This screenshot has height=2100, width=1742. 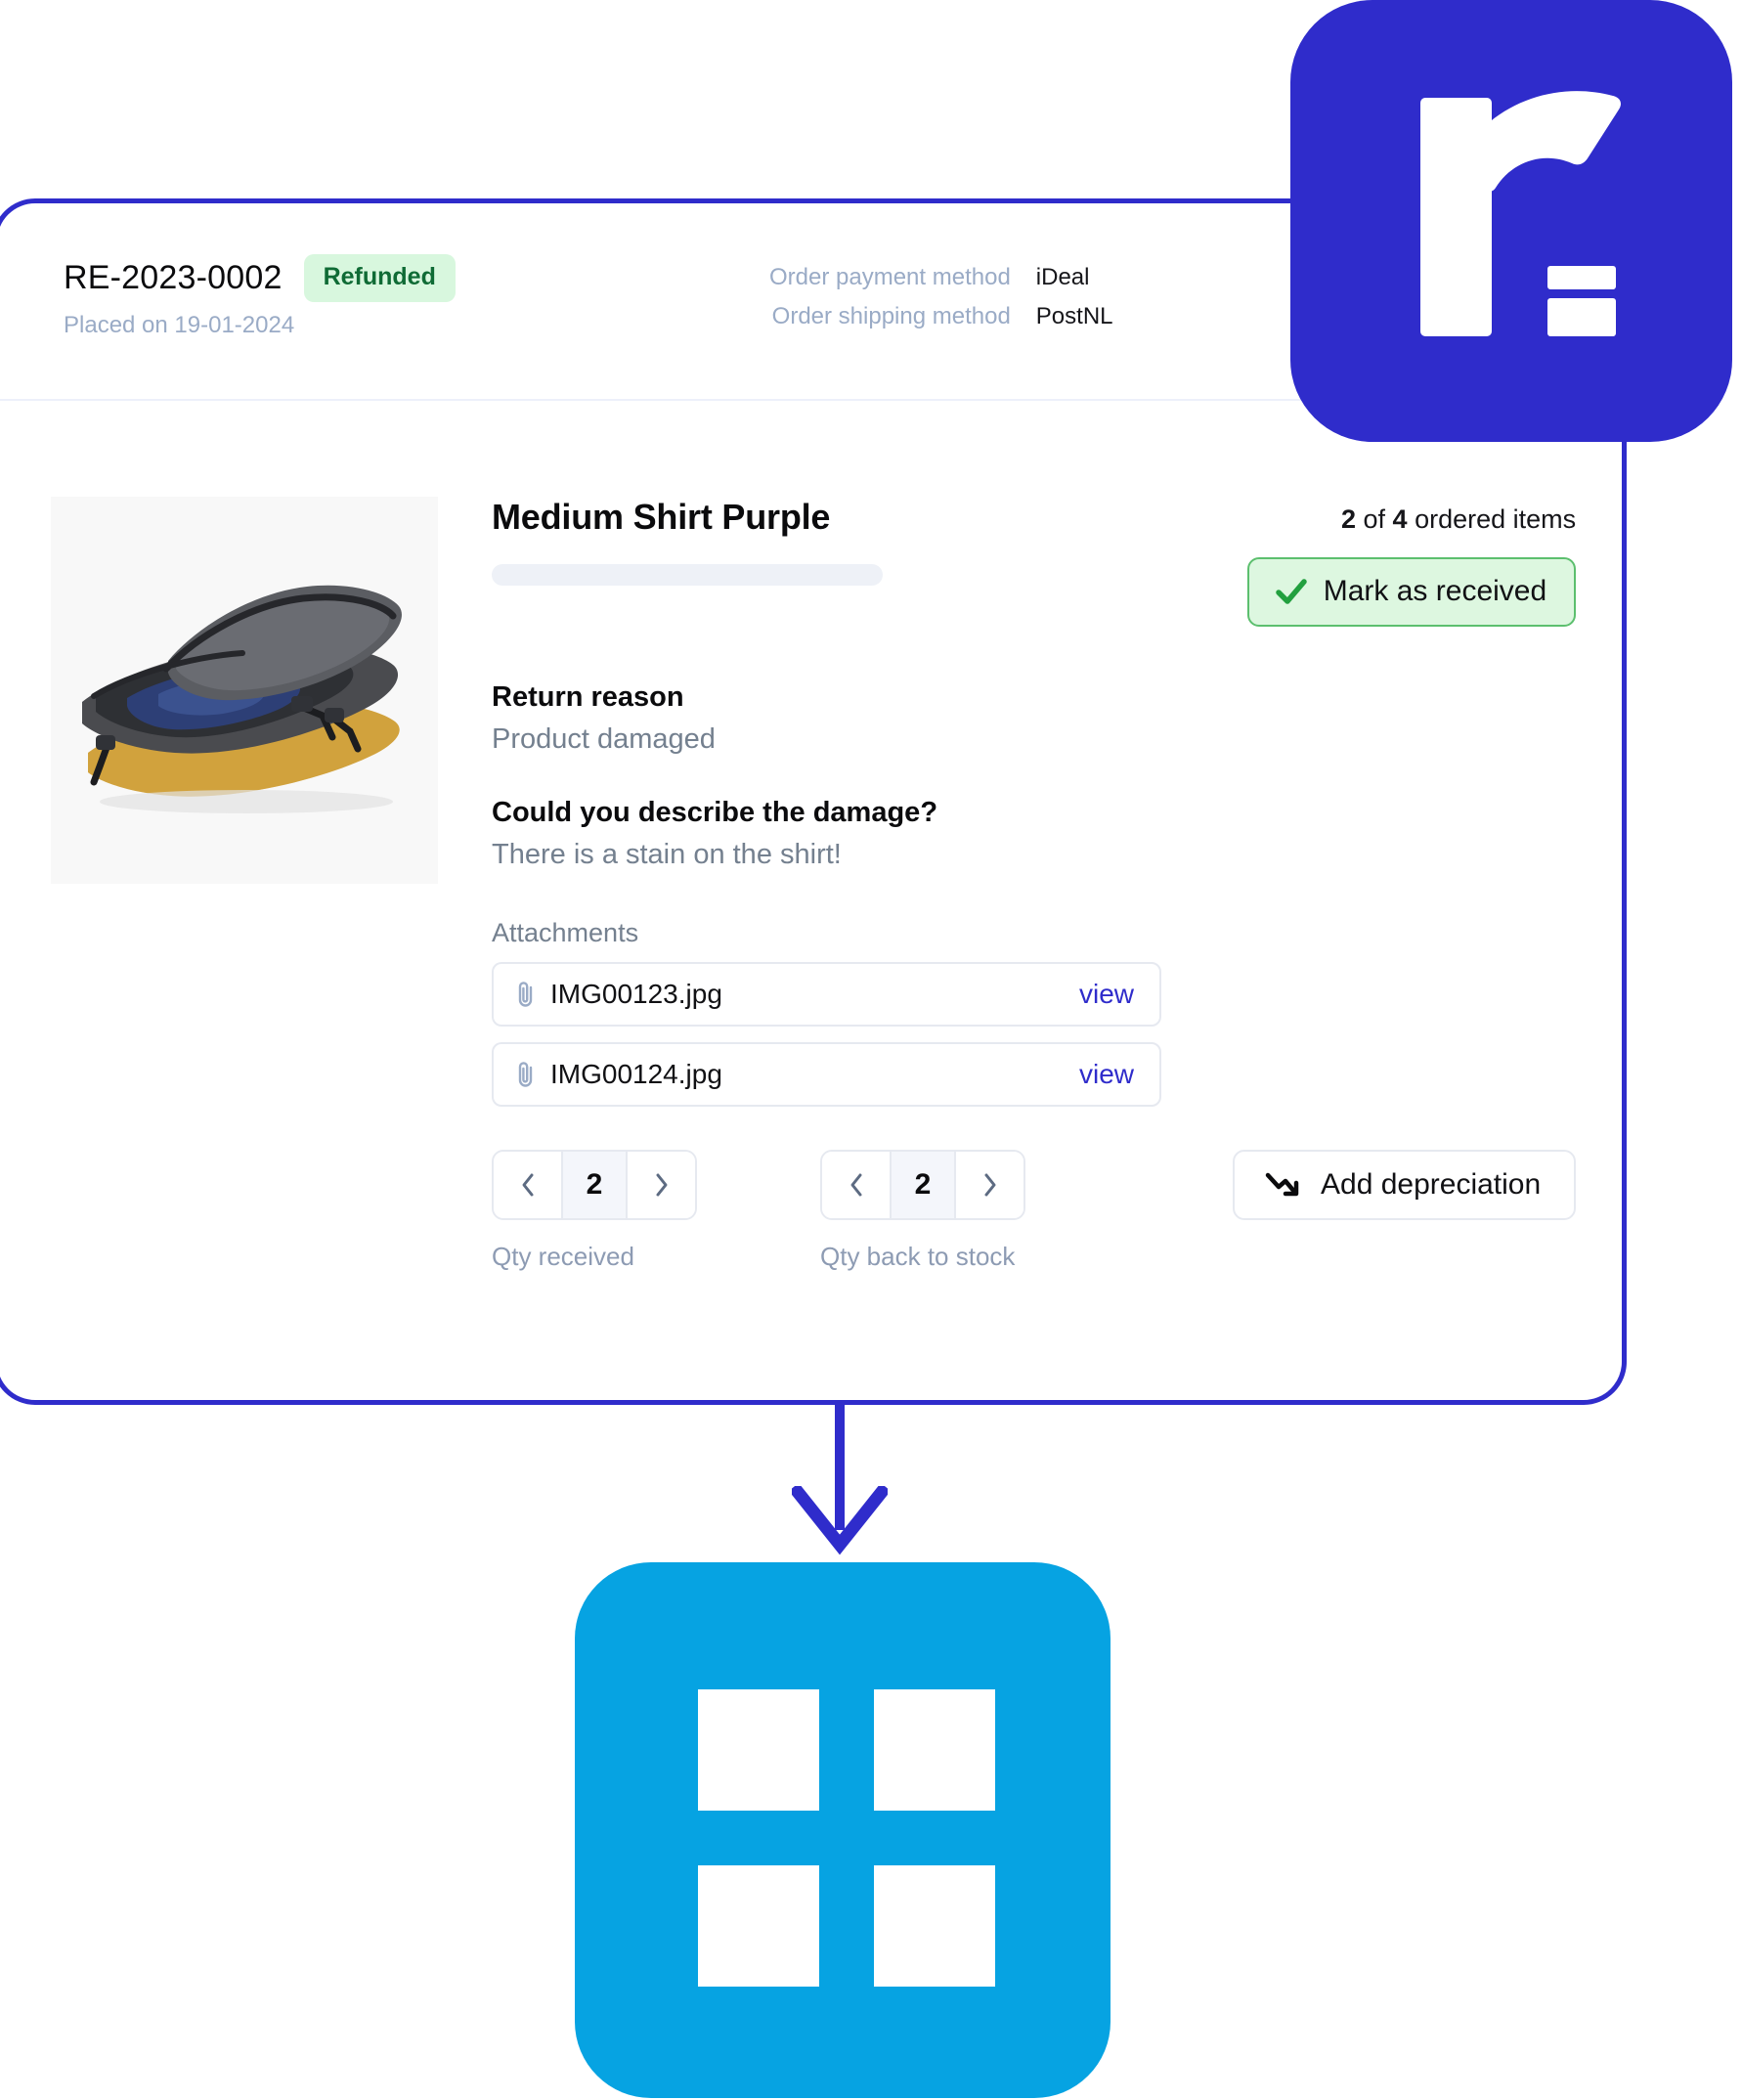 What do you see at coordinates (1034, 719) in the screenshot?
I see `return-reason-block: Return reason Product damaged` at bounding box center [1034, 719].